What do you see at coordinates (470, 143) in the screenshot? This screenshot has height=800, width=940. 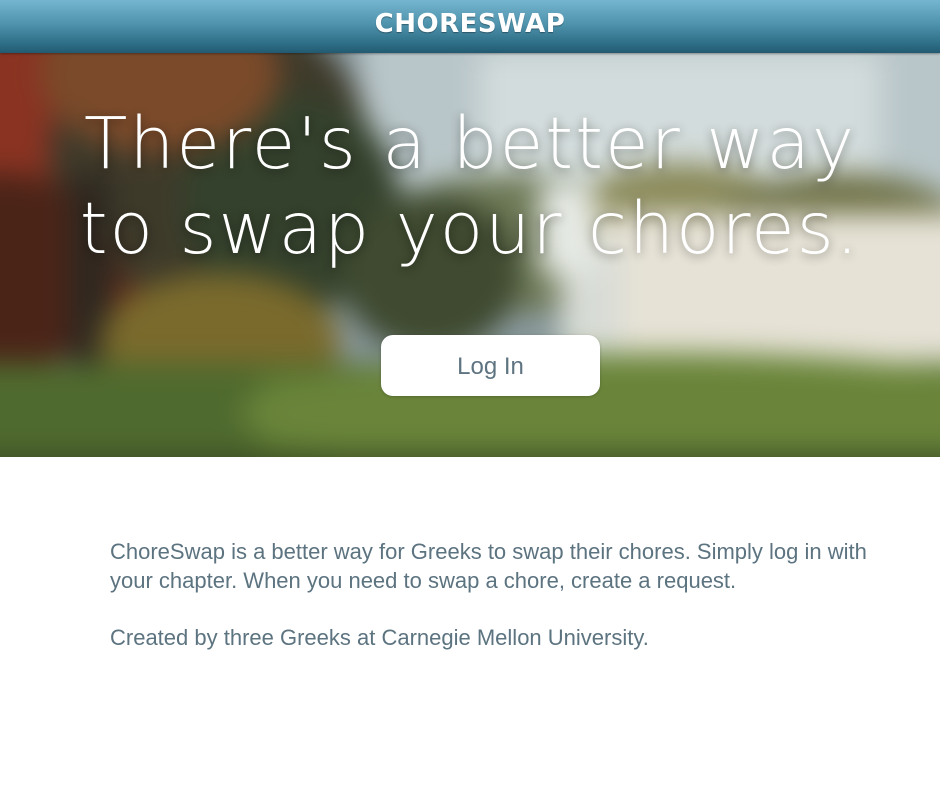 I see `hero-headline-line-1: There's a better way` at bounding box center [470, 143].